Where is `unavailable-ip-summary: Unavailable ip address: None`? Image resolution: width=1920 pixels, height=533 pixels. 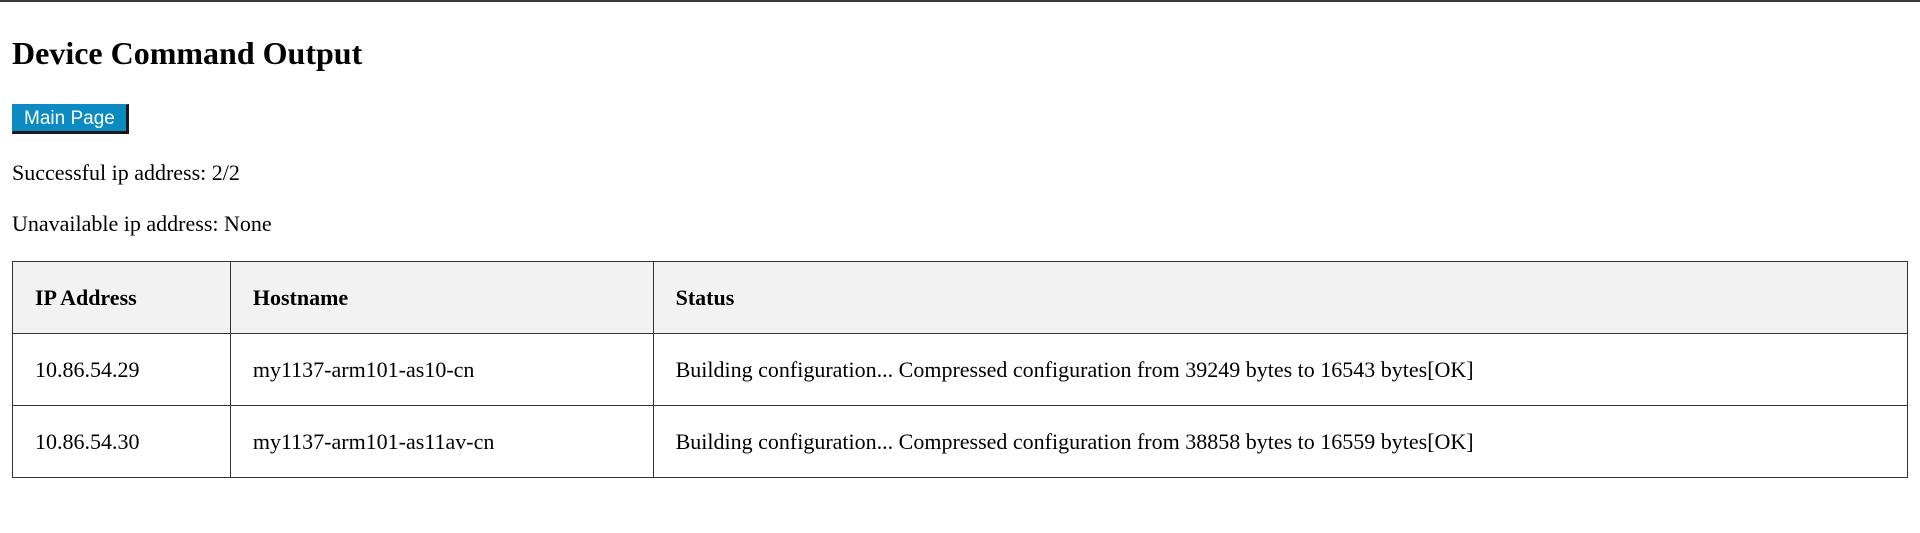 unavailable-ip-summary: Unavailable ip address: None is located at coordinates (142, 223).